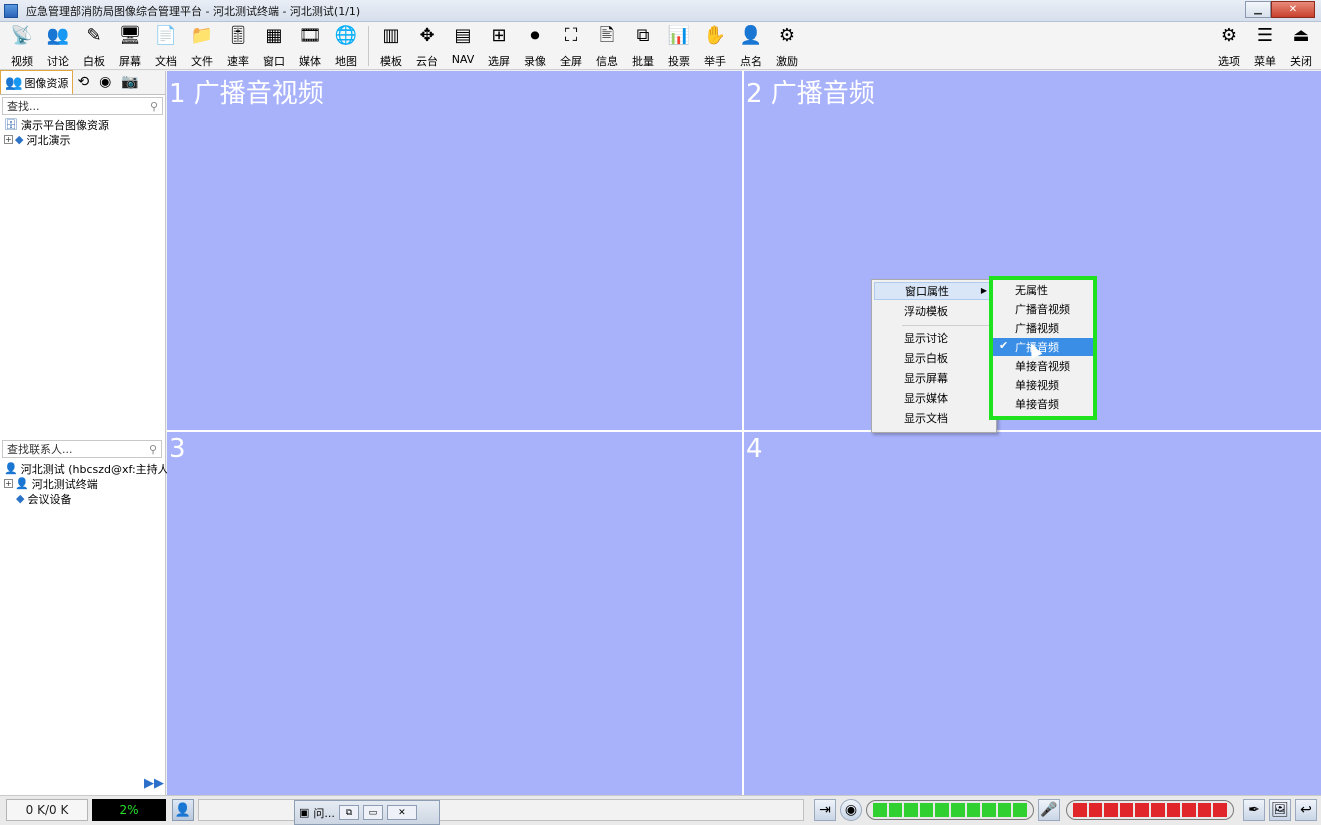 The width and height of the screenshot is (1321, 825). Describe the element at coordinates (427, 45) in the screenshot. I see `toolbar-button-ptz: ✥ 云台` at that location.